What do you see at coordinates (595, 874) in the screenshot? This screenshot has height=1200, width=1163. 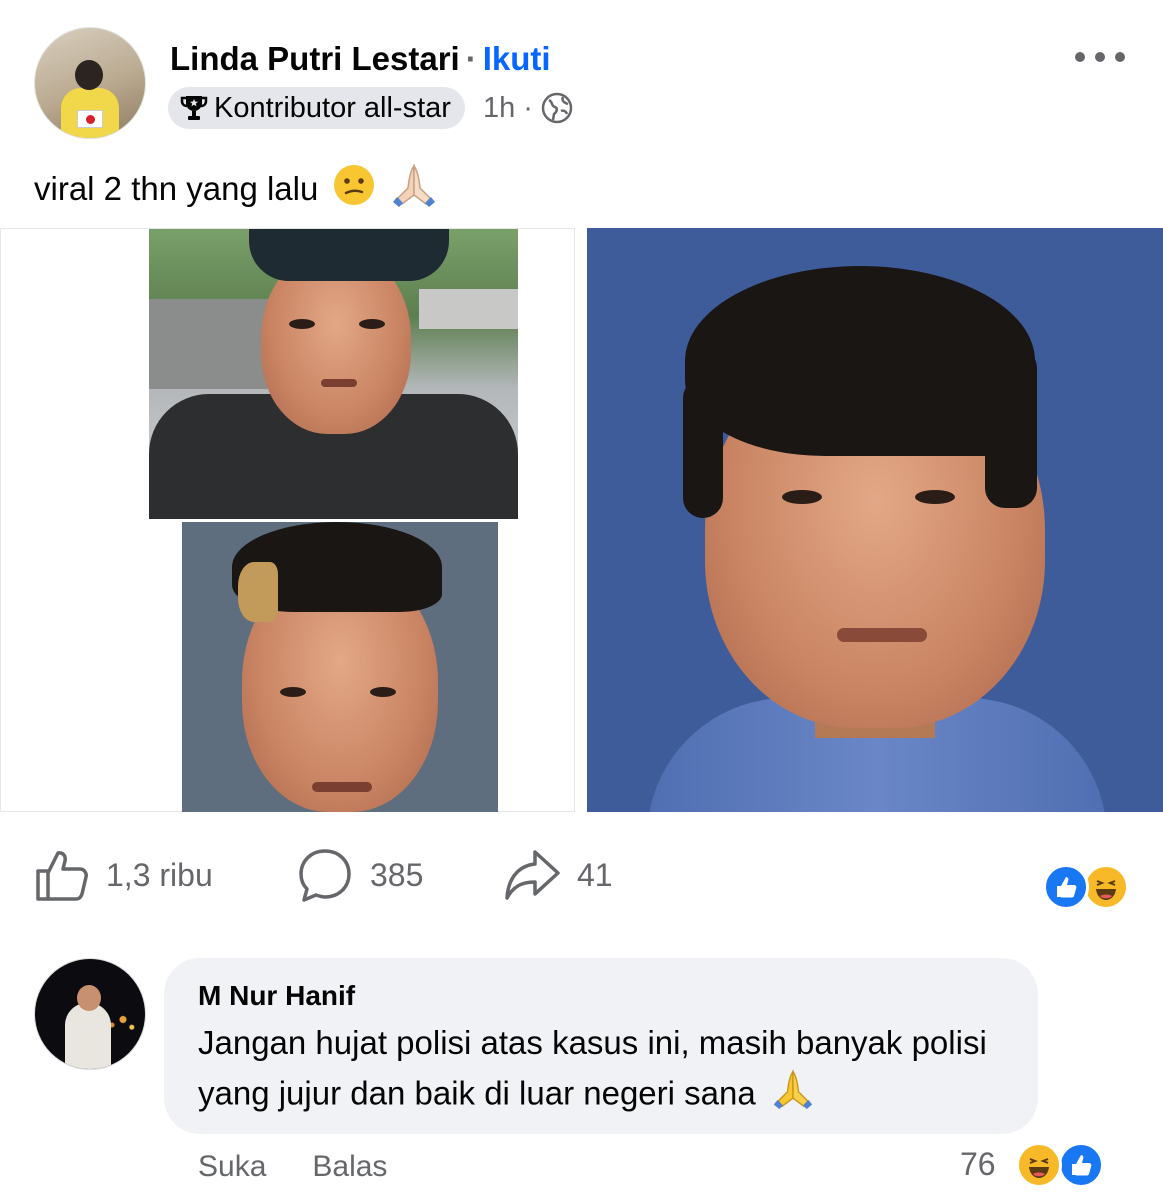 I see `share-count: 41` at bounding box center [595, 874].